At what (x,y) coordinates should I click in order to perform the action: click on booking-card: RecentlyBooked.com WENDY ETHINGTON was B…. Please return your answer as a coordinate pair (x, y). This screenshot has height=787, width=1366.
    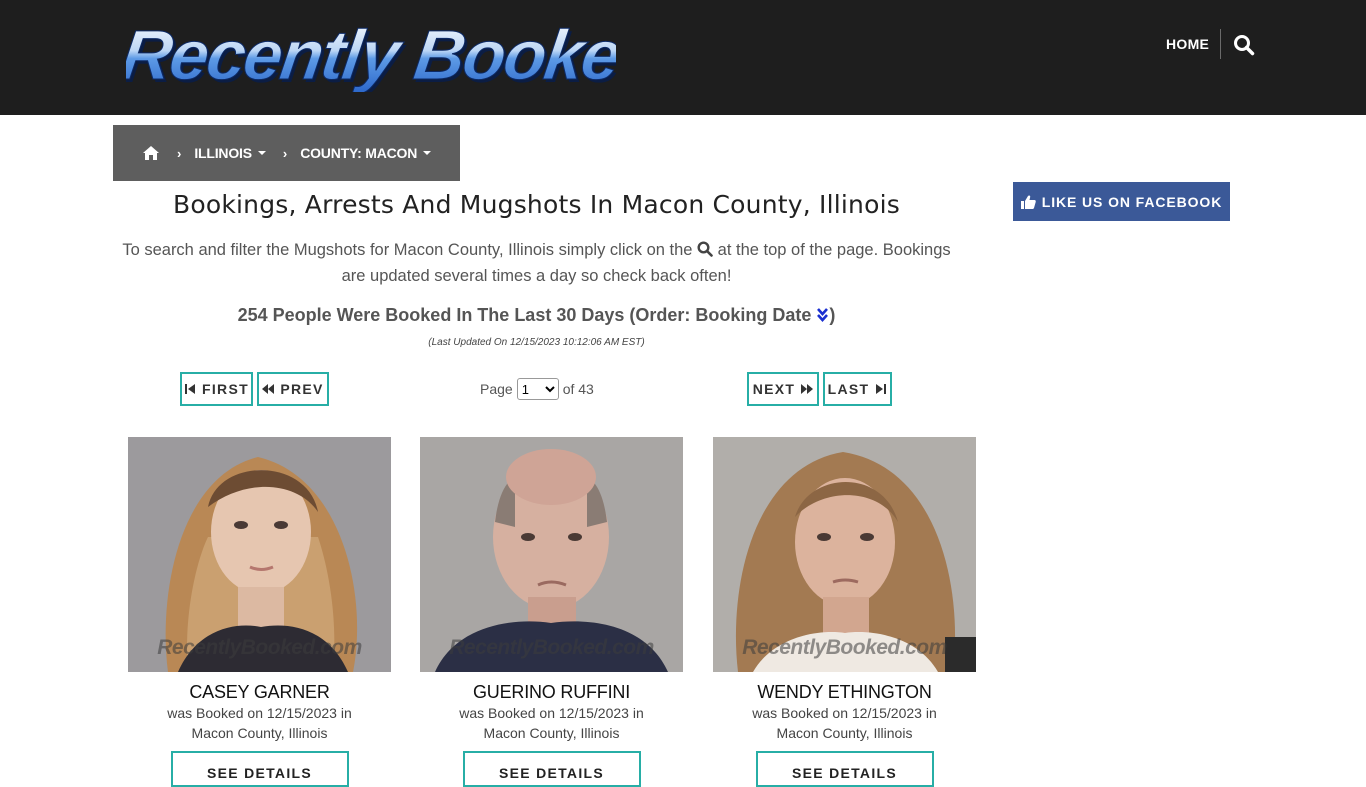
    Looking at the image, I should click on (844, 612).